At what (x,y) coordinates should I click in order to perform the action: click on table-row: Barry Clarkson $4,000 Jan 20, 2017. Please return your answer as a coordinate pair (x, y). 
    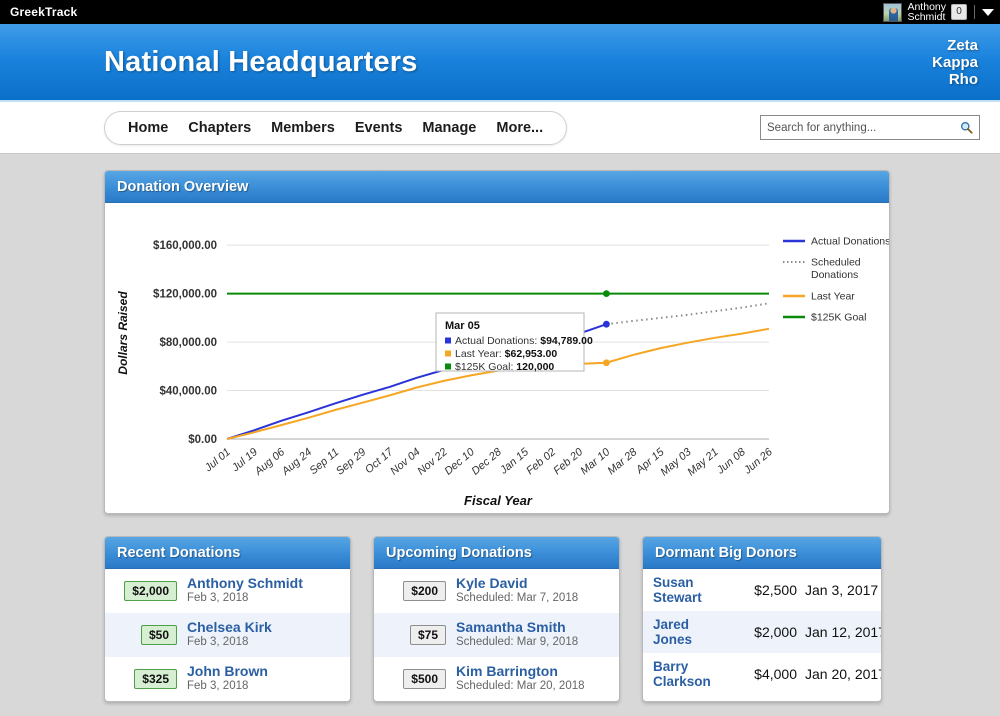
    Looking at the image, I should click on (762, 674).